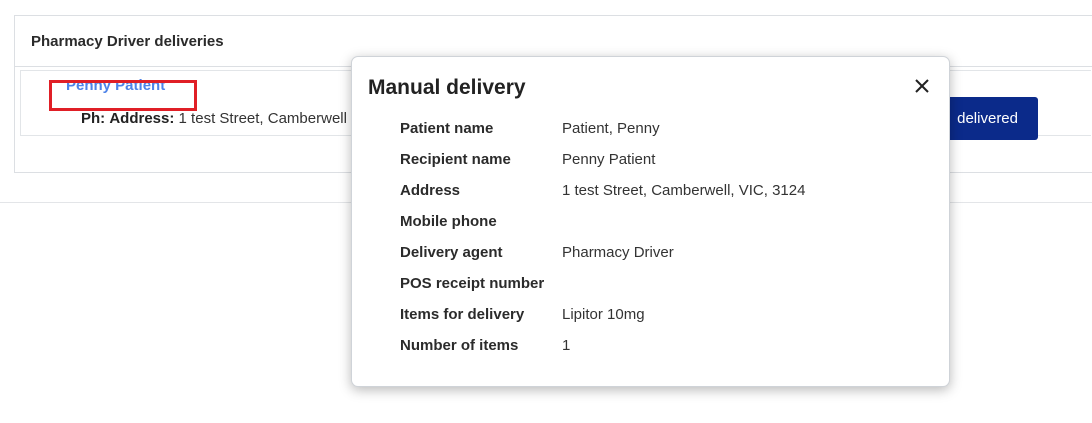  I want to click on address-value: 1 test Street, Camberwell, so click(262, 118).